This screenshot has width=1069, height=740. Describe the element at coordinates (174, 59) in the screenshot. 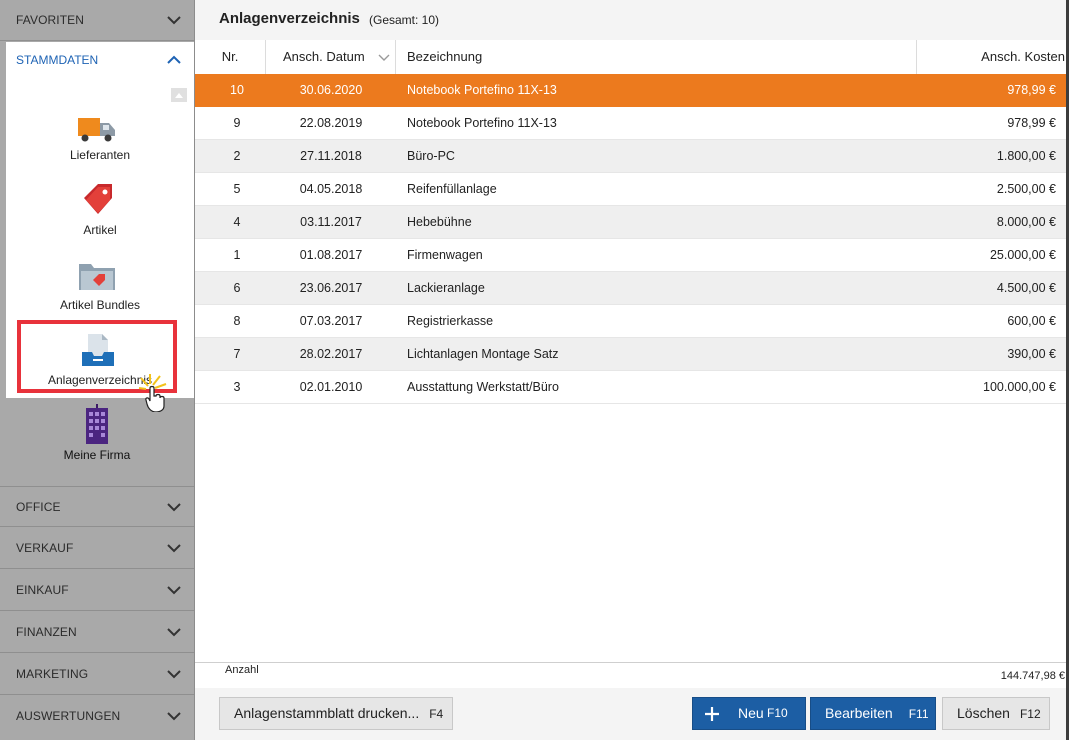

I see `chevron-up-icon` at that location.